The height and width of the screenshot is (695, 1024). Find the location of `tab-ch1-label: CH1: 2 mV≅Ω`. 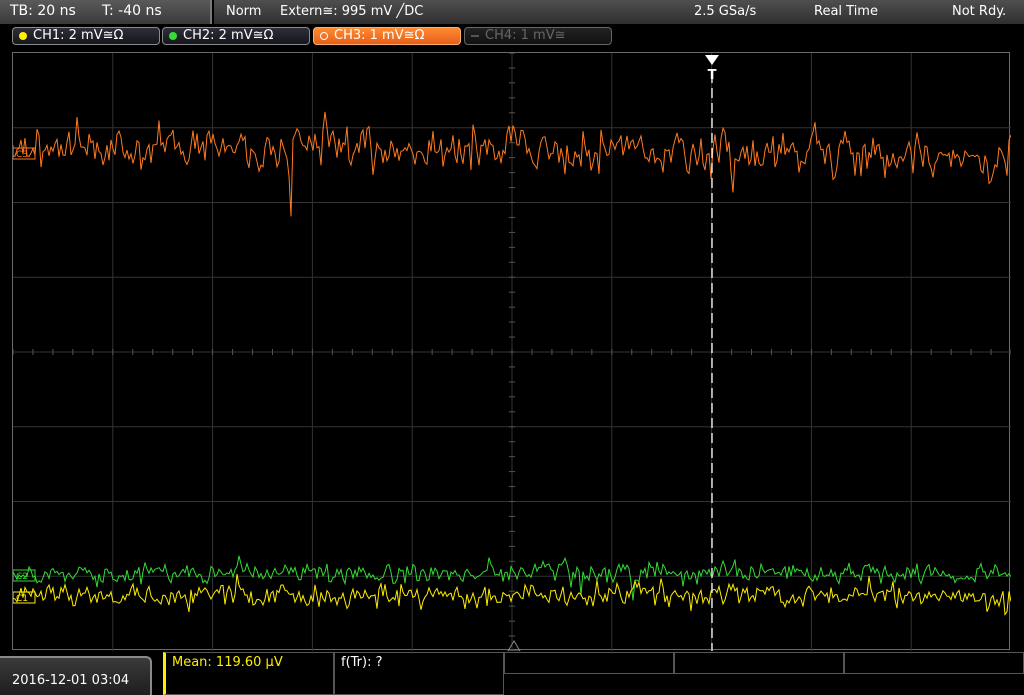

tab-ch1-label: CH1: 2 mV≅Ω is located at coordinates (78, 35).